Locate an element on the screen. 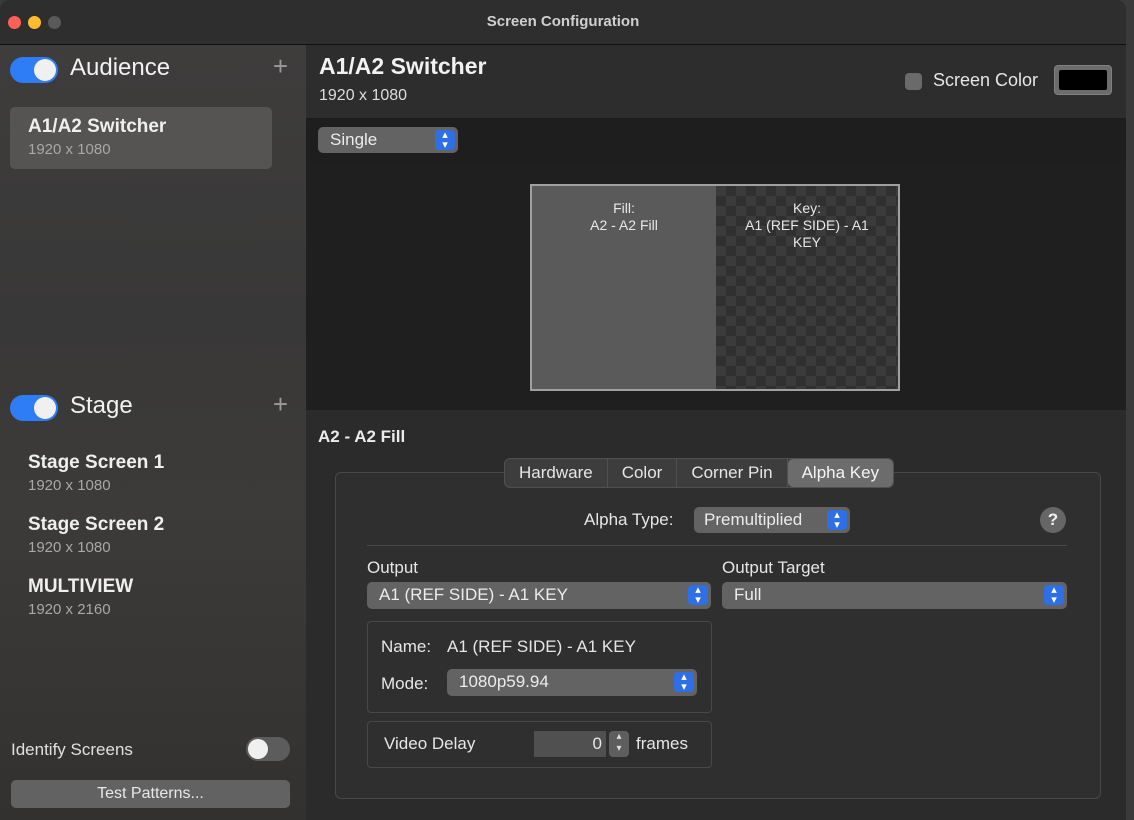  output-label: Output is located at coordinates (393, 567).